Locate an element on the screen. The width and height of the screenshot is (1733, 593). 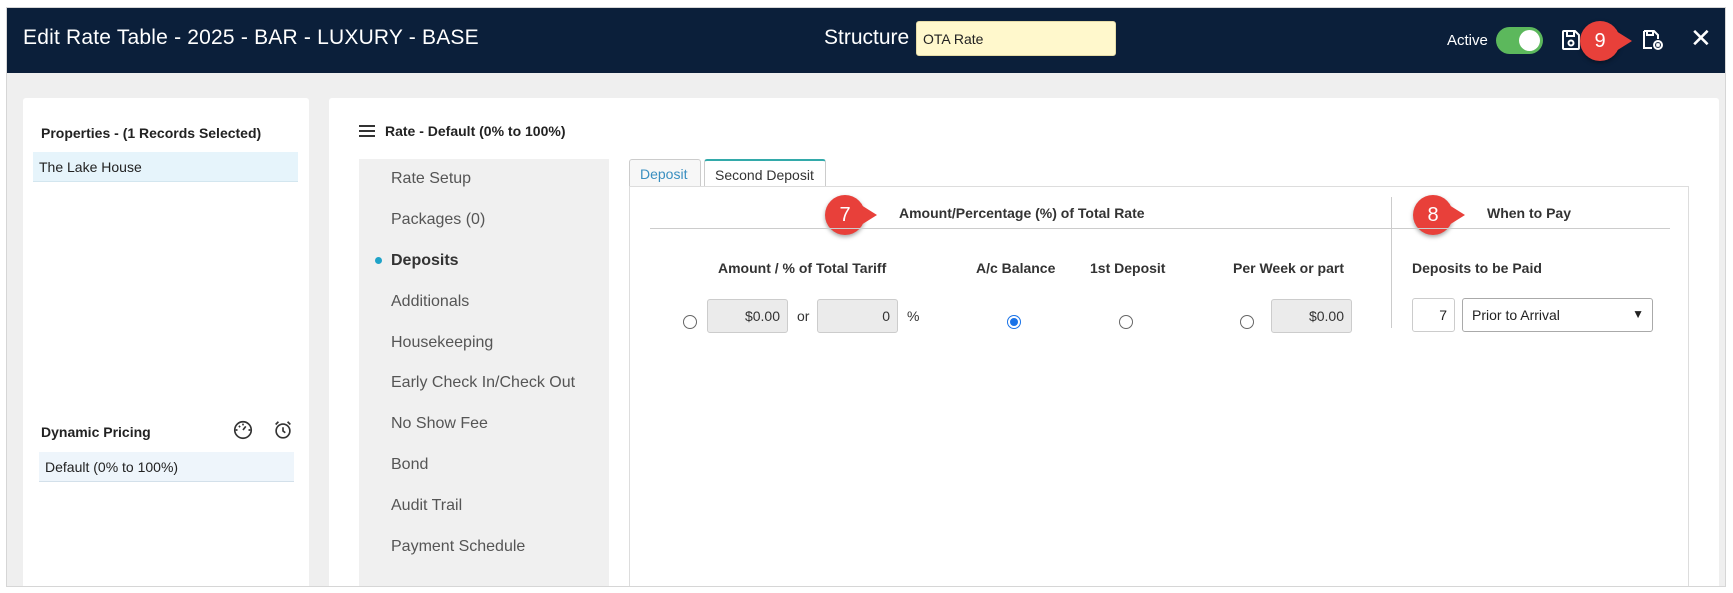
active-indicator-dot is located at coordinates (378, 260).